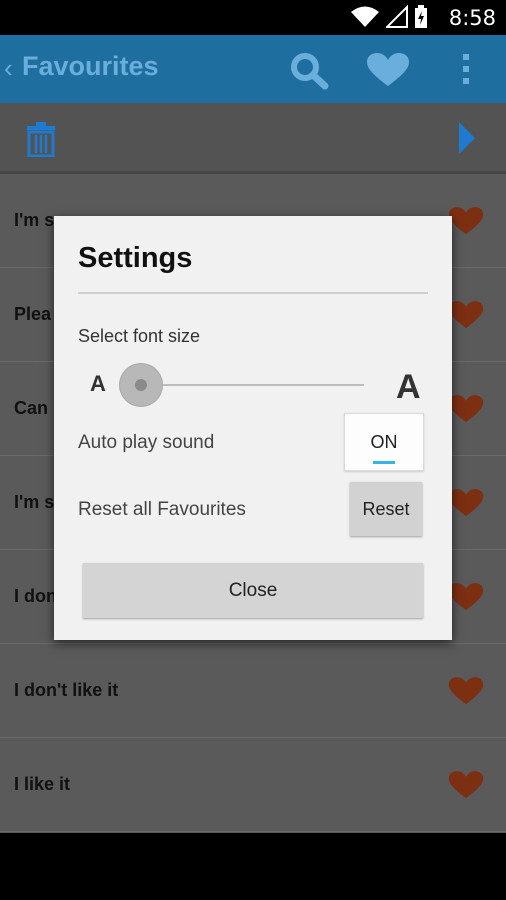 The width and height of the screenshot is (506, 900). I want to click on font-size-slider-thumb, so click(141, 385).